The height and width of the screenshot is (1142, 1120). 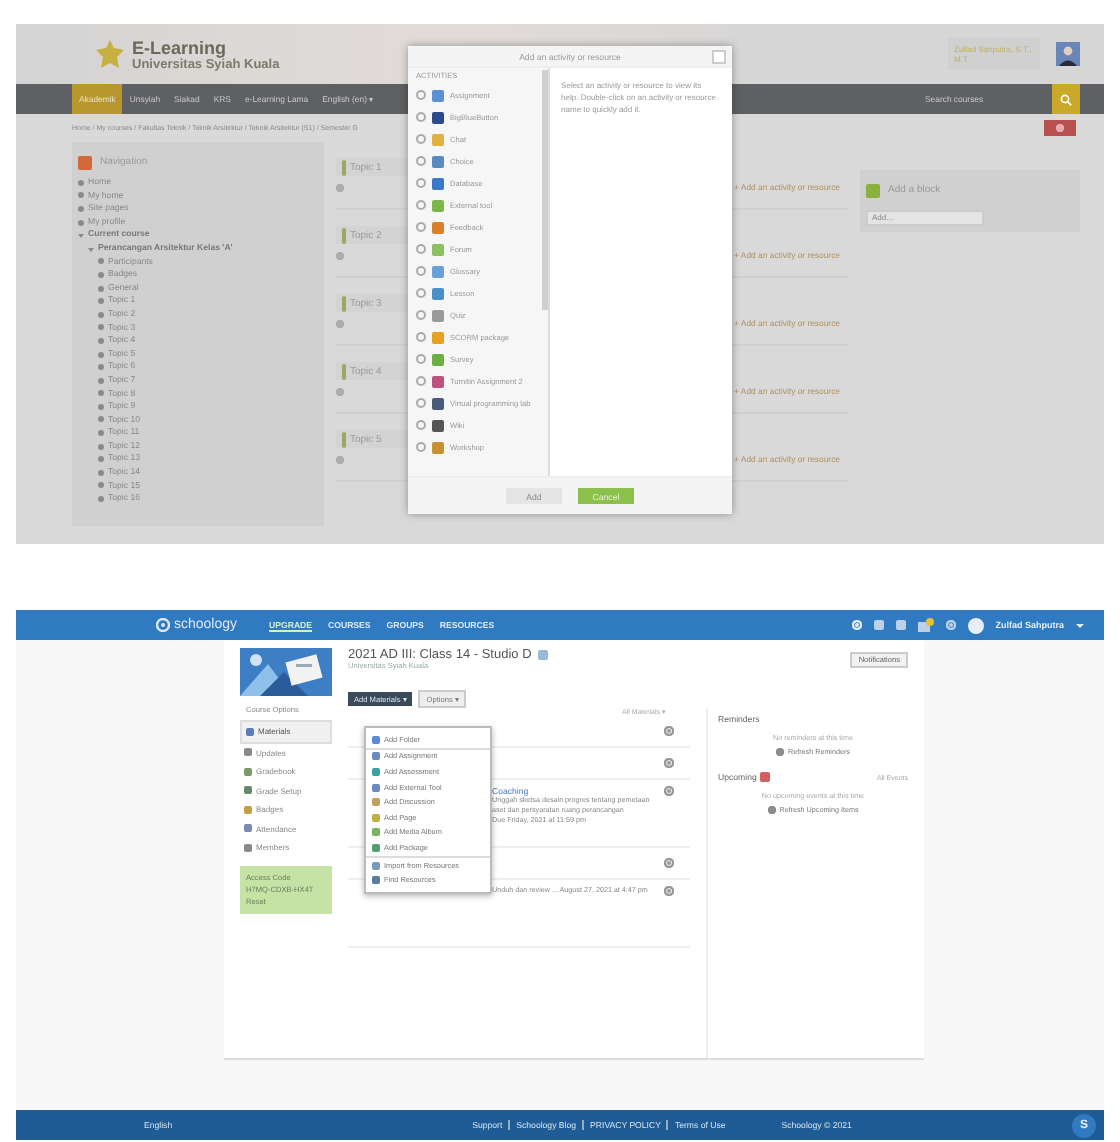 What do you see at coordinates (1080, 625) in the screenshot?
I see `caret-icon` at bounding box center [1080, 625].